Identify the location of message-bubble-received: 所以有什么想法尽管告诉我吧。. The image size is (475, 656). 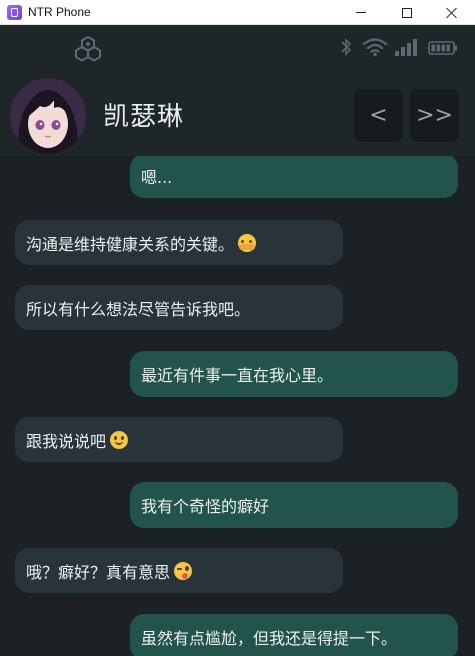
(179, 307).